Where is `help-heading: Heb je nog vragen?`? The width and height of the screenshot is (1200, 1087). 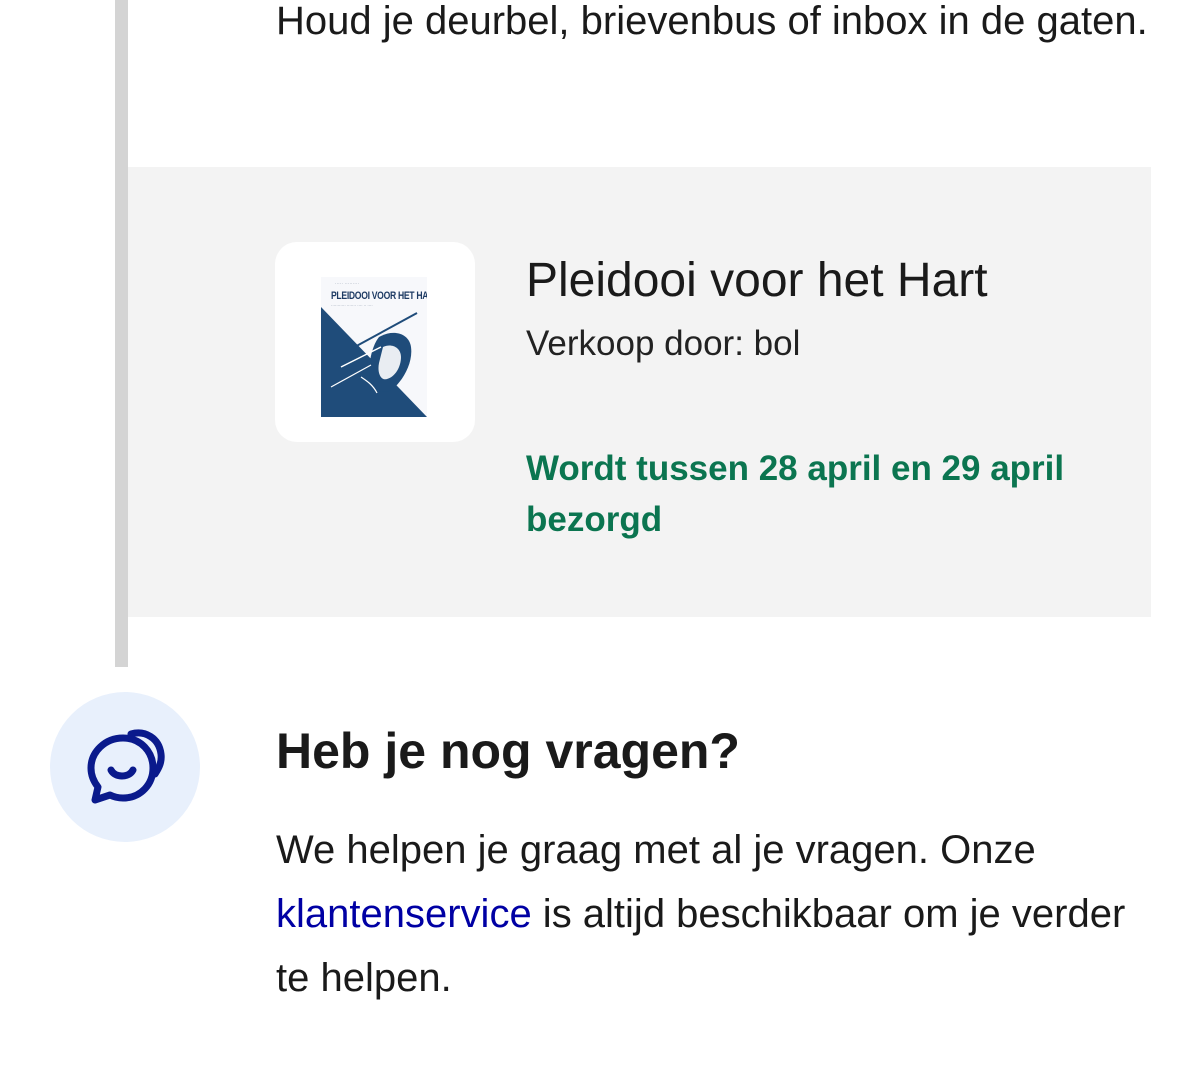 help-heading: Heb je nog vragen? is located at coordinates (508, 751).